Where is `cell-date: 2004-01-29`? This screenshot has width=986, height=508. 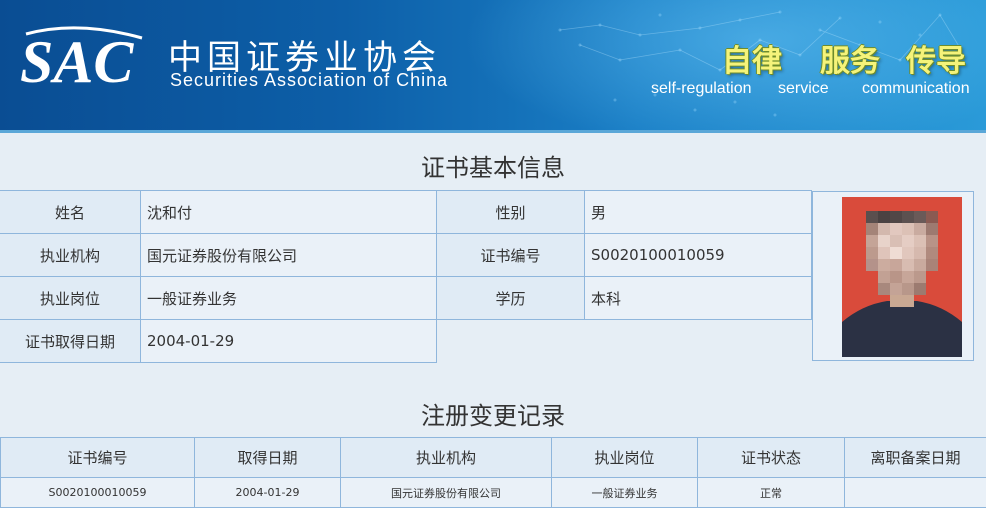
cell-date: 2004-01-29 is located at coordinates (268, 493).